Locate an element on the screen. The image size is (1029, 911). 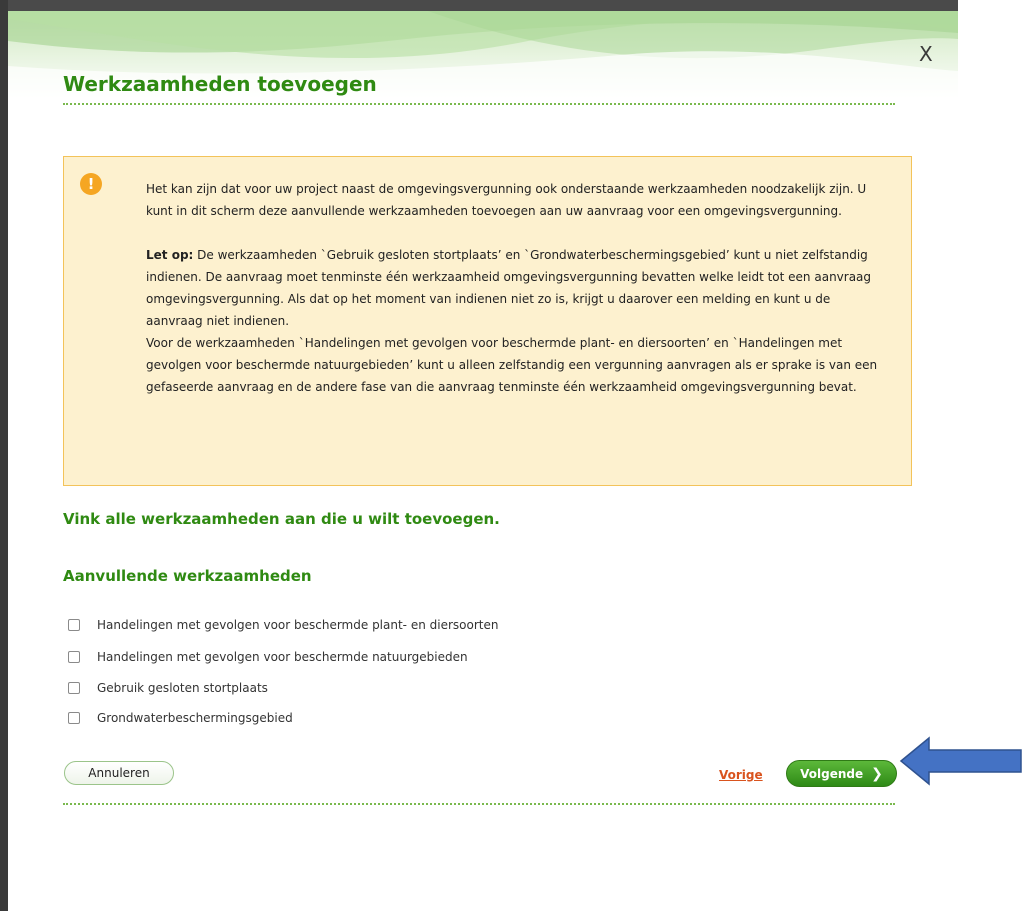
cancel-button: Annuleren is located at coordinates (119, 773).